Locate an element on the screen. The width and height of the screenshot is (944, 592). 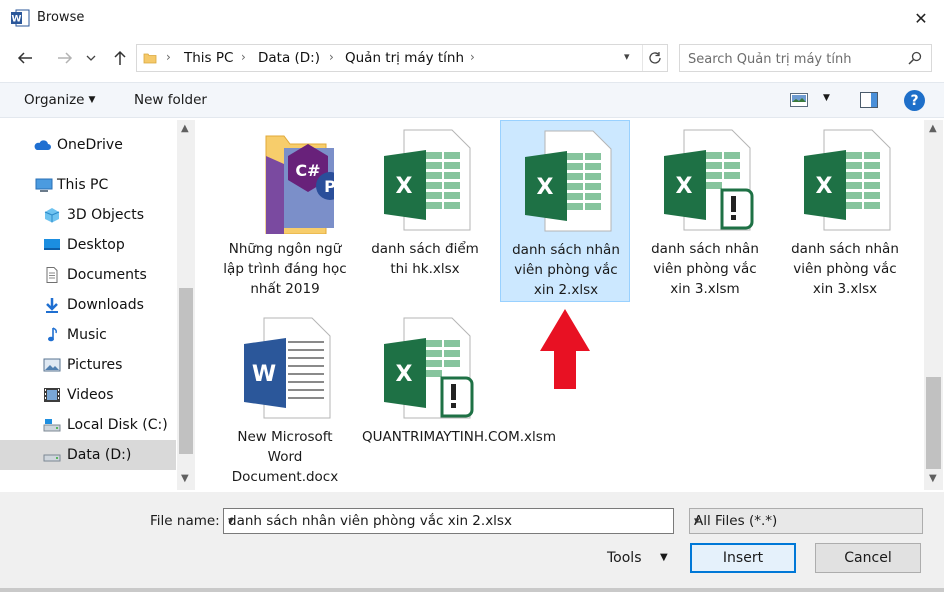
nav-item-videos: Videos is located at coordinates (88, 395).